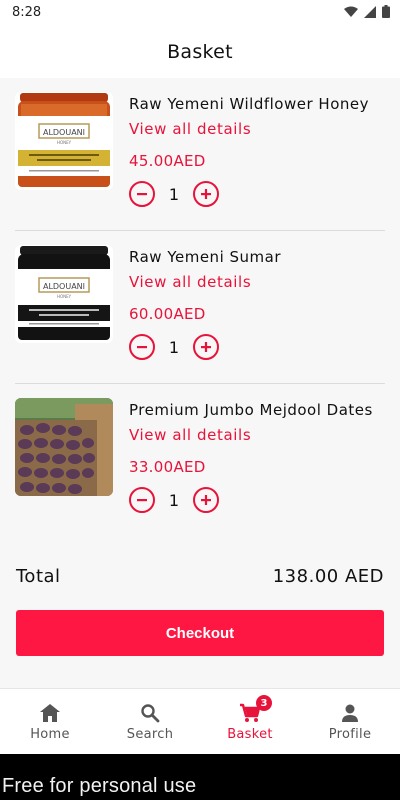 The image size is (400, 800). I want to click on status-time: 8:28, so click(27, 12).